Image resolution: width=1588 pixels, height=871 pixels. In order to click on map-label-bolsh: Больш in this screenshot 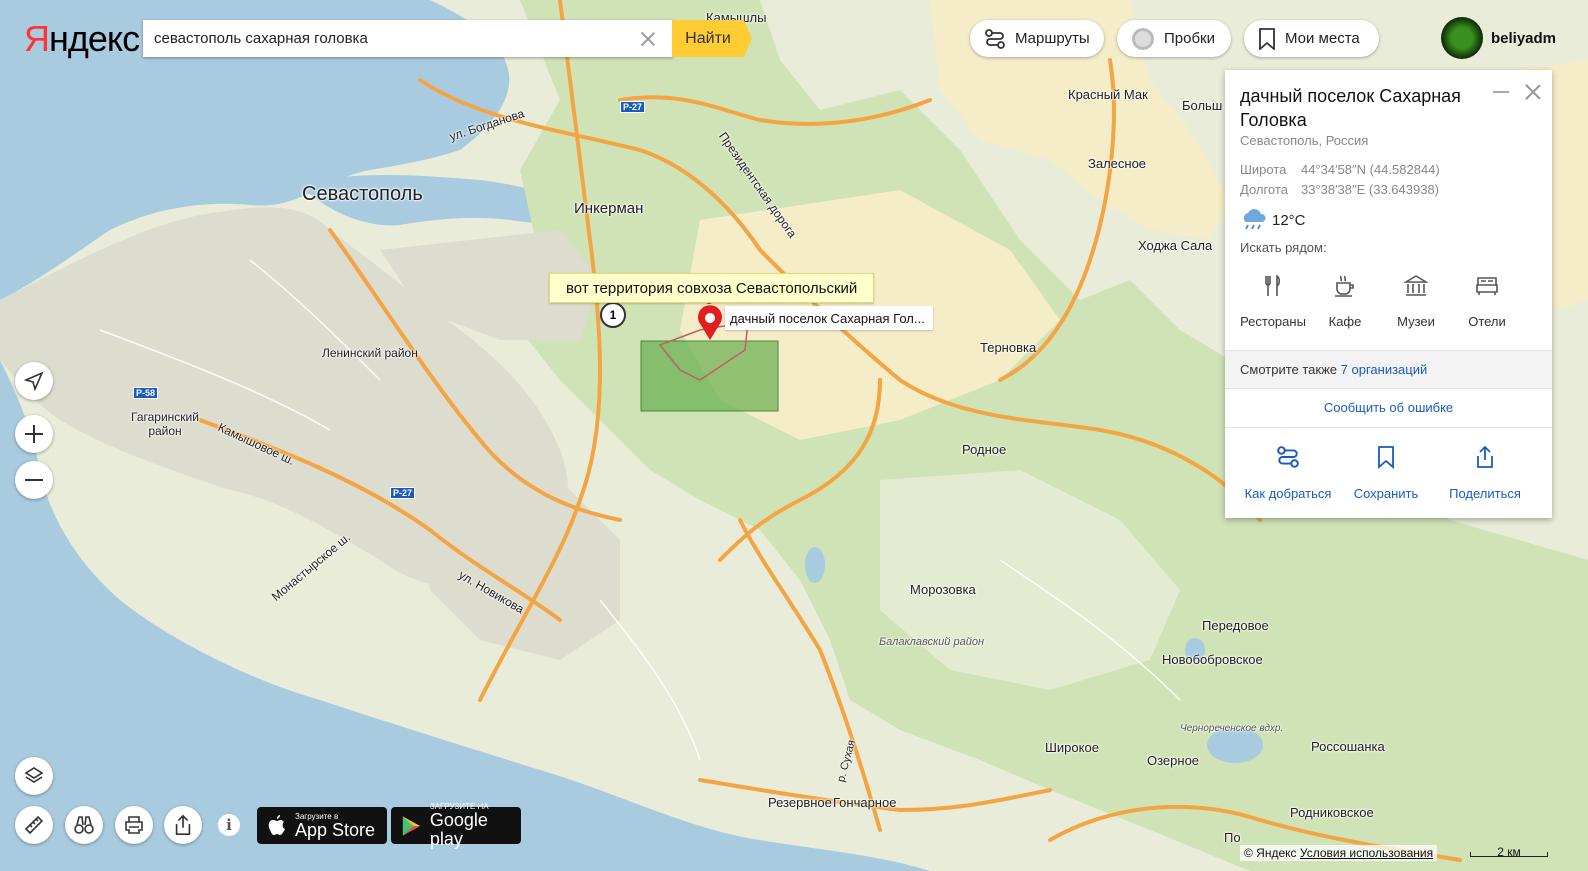, I will do `click(1202, 105)`.